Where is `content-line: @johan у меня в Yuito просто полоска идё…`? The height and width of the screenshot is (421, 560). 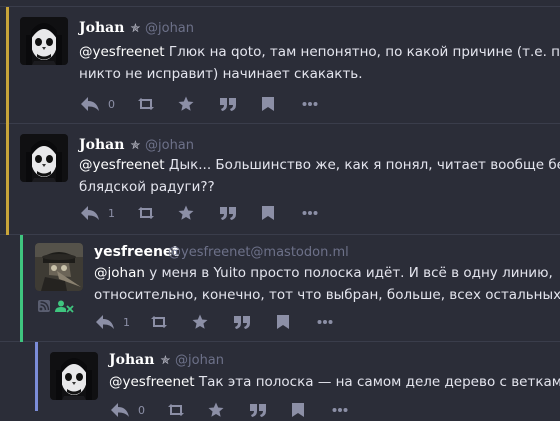 content-line: @johan у меня в Yuito просто полоска идё… is located at coordinates (327, 273).